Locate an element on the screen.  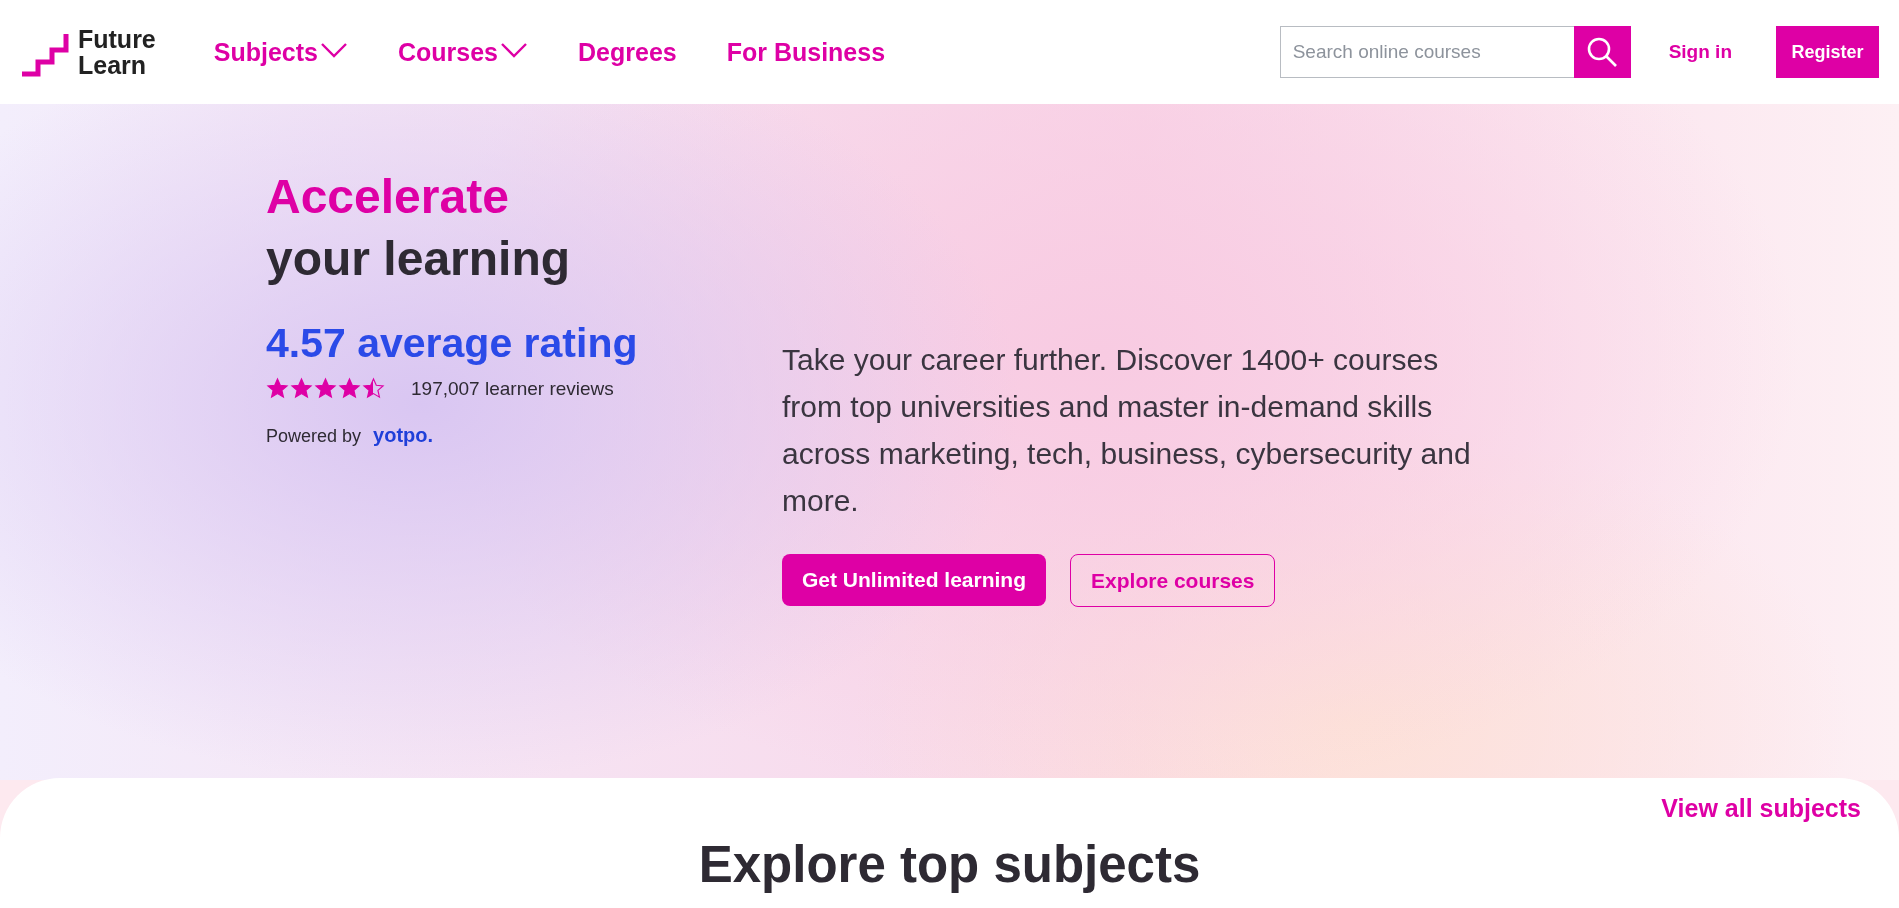
sign-in-link: Sign in is located at coordinates (1700, 52).